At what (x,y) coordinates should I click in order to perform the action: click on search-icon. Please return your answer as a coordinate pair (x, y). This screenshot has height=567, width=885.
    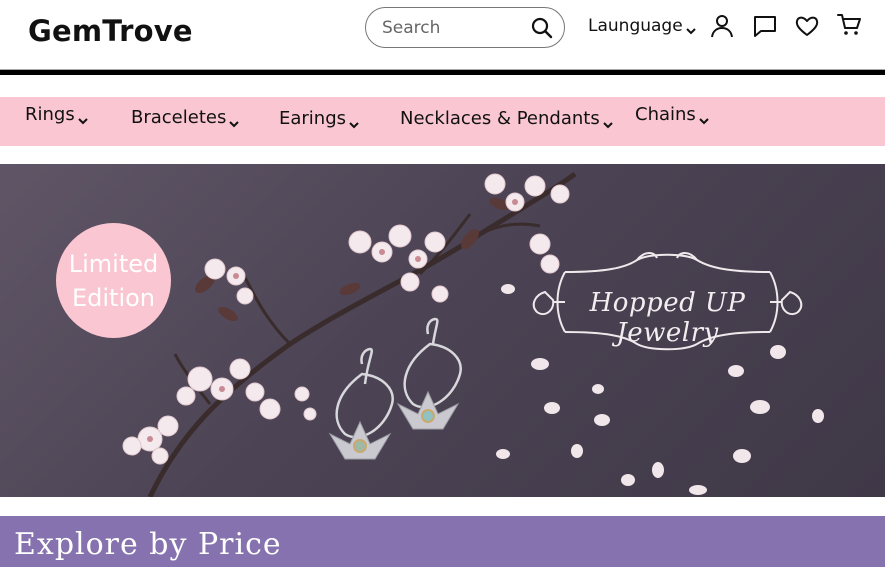
    Looking at the image, I should click on (542, 28).